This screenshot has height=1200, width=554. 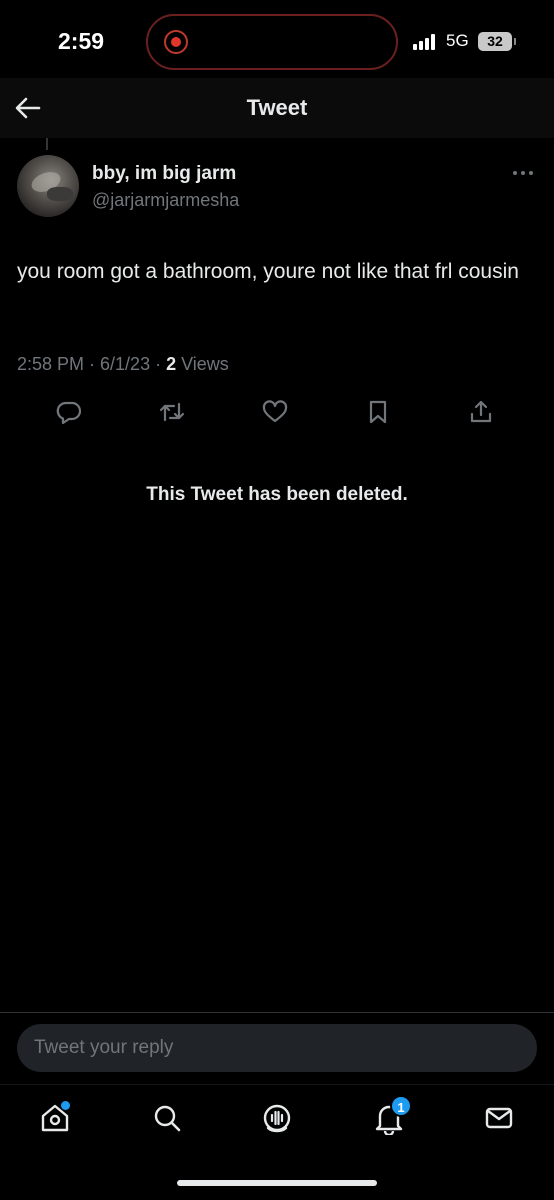 I want to click on tab-home, so click(x=55, y=1118).